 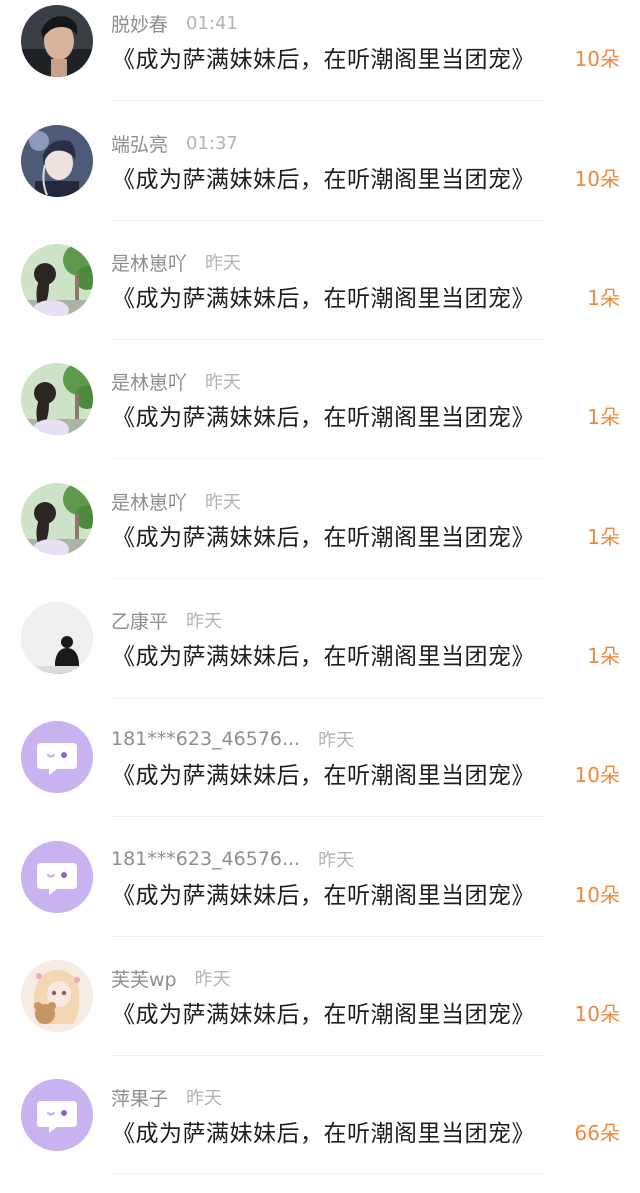 I want to click on message-row: 乙康平 昨天 《成为萨满妹妹后，在听潮阁里当团宠》 1朵, so click(x=320, y=656).